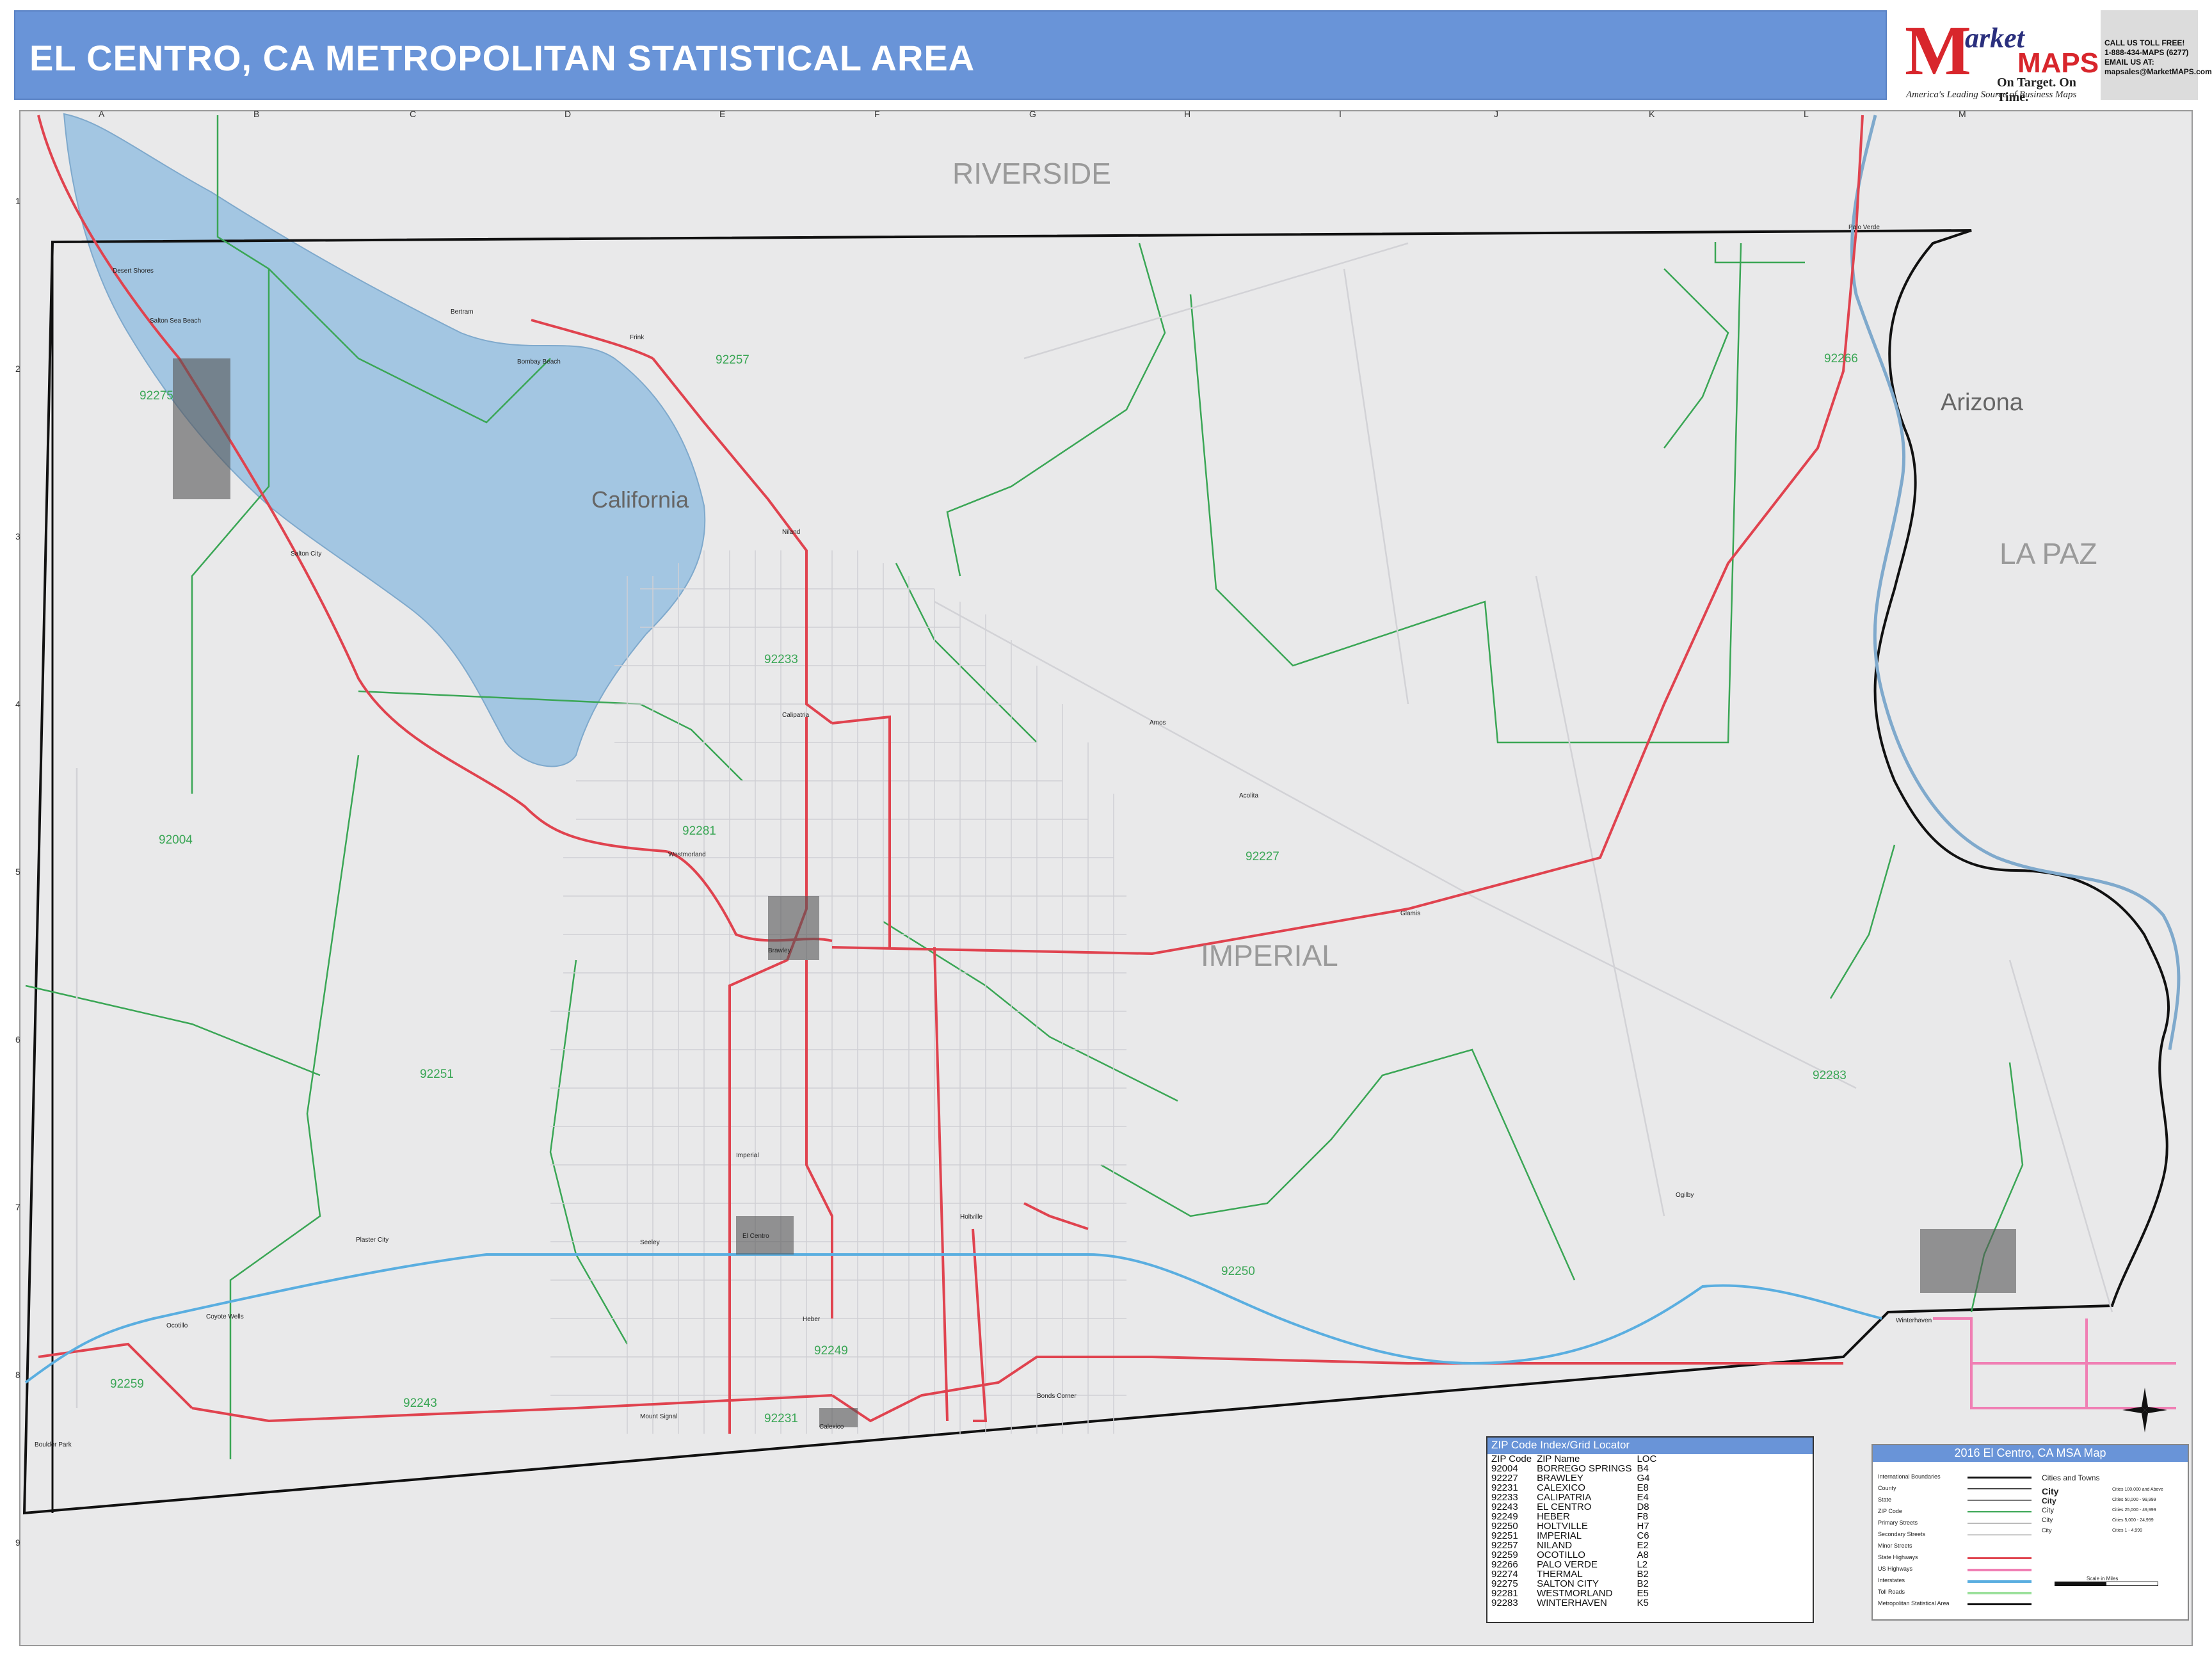 The image size is (2212, 1659). What do you see at coordinates (437, 1074) in the screenshot?
I see `zip-label: 92251` at bounding box center [437, 1074].